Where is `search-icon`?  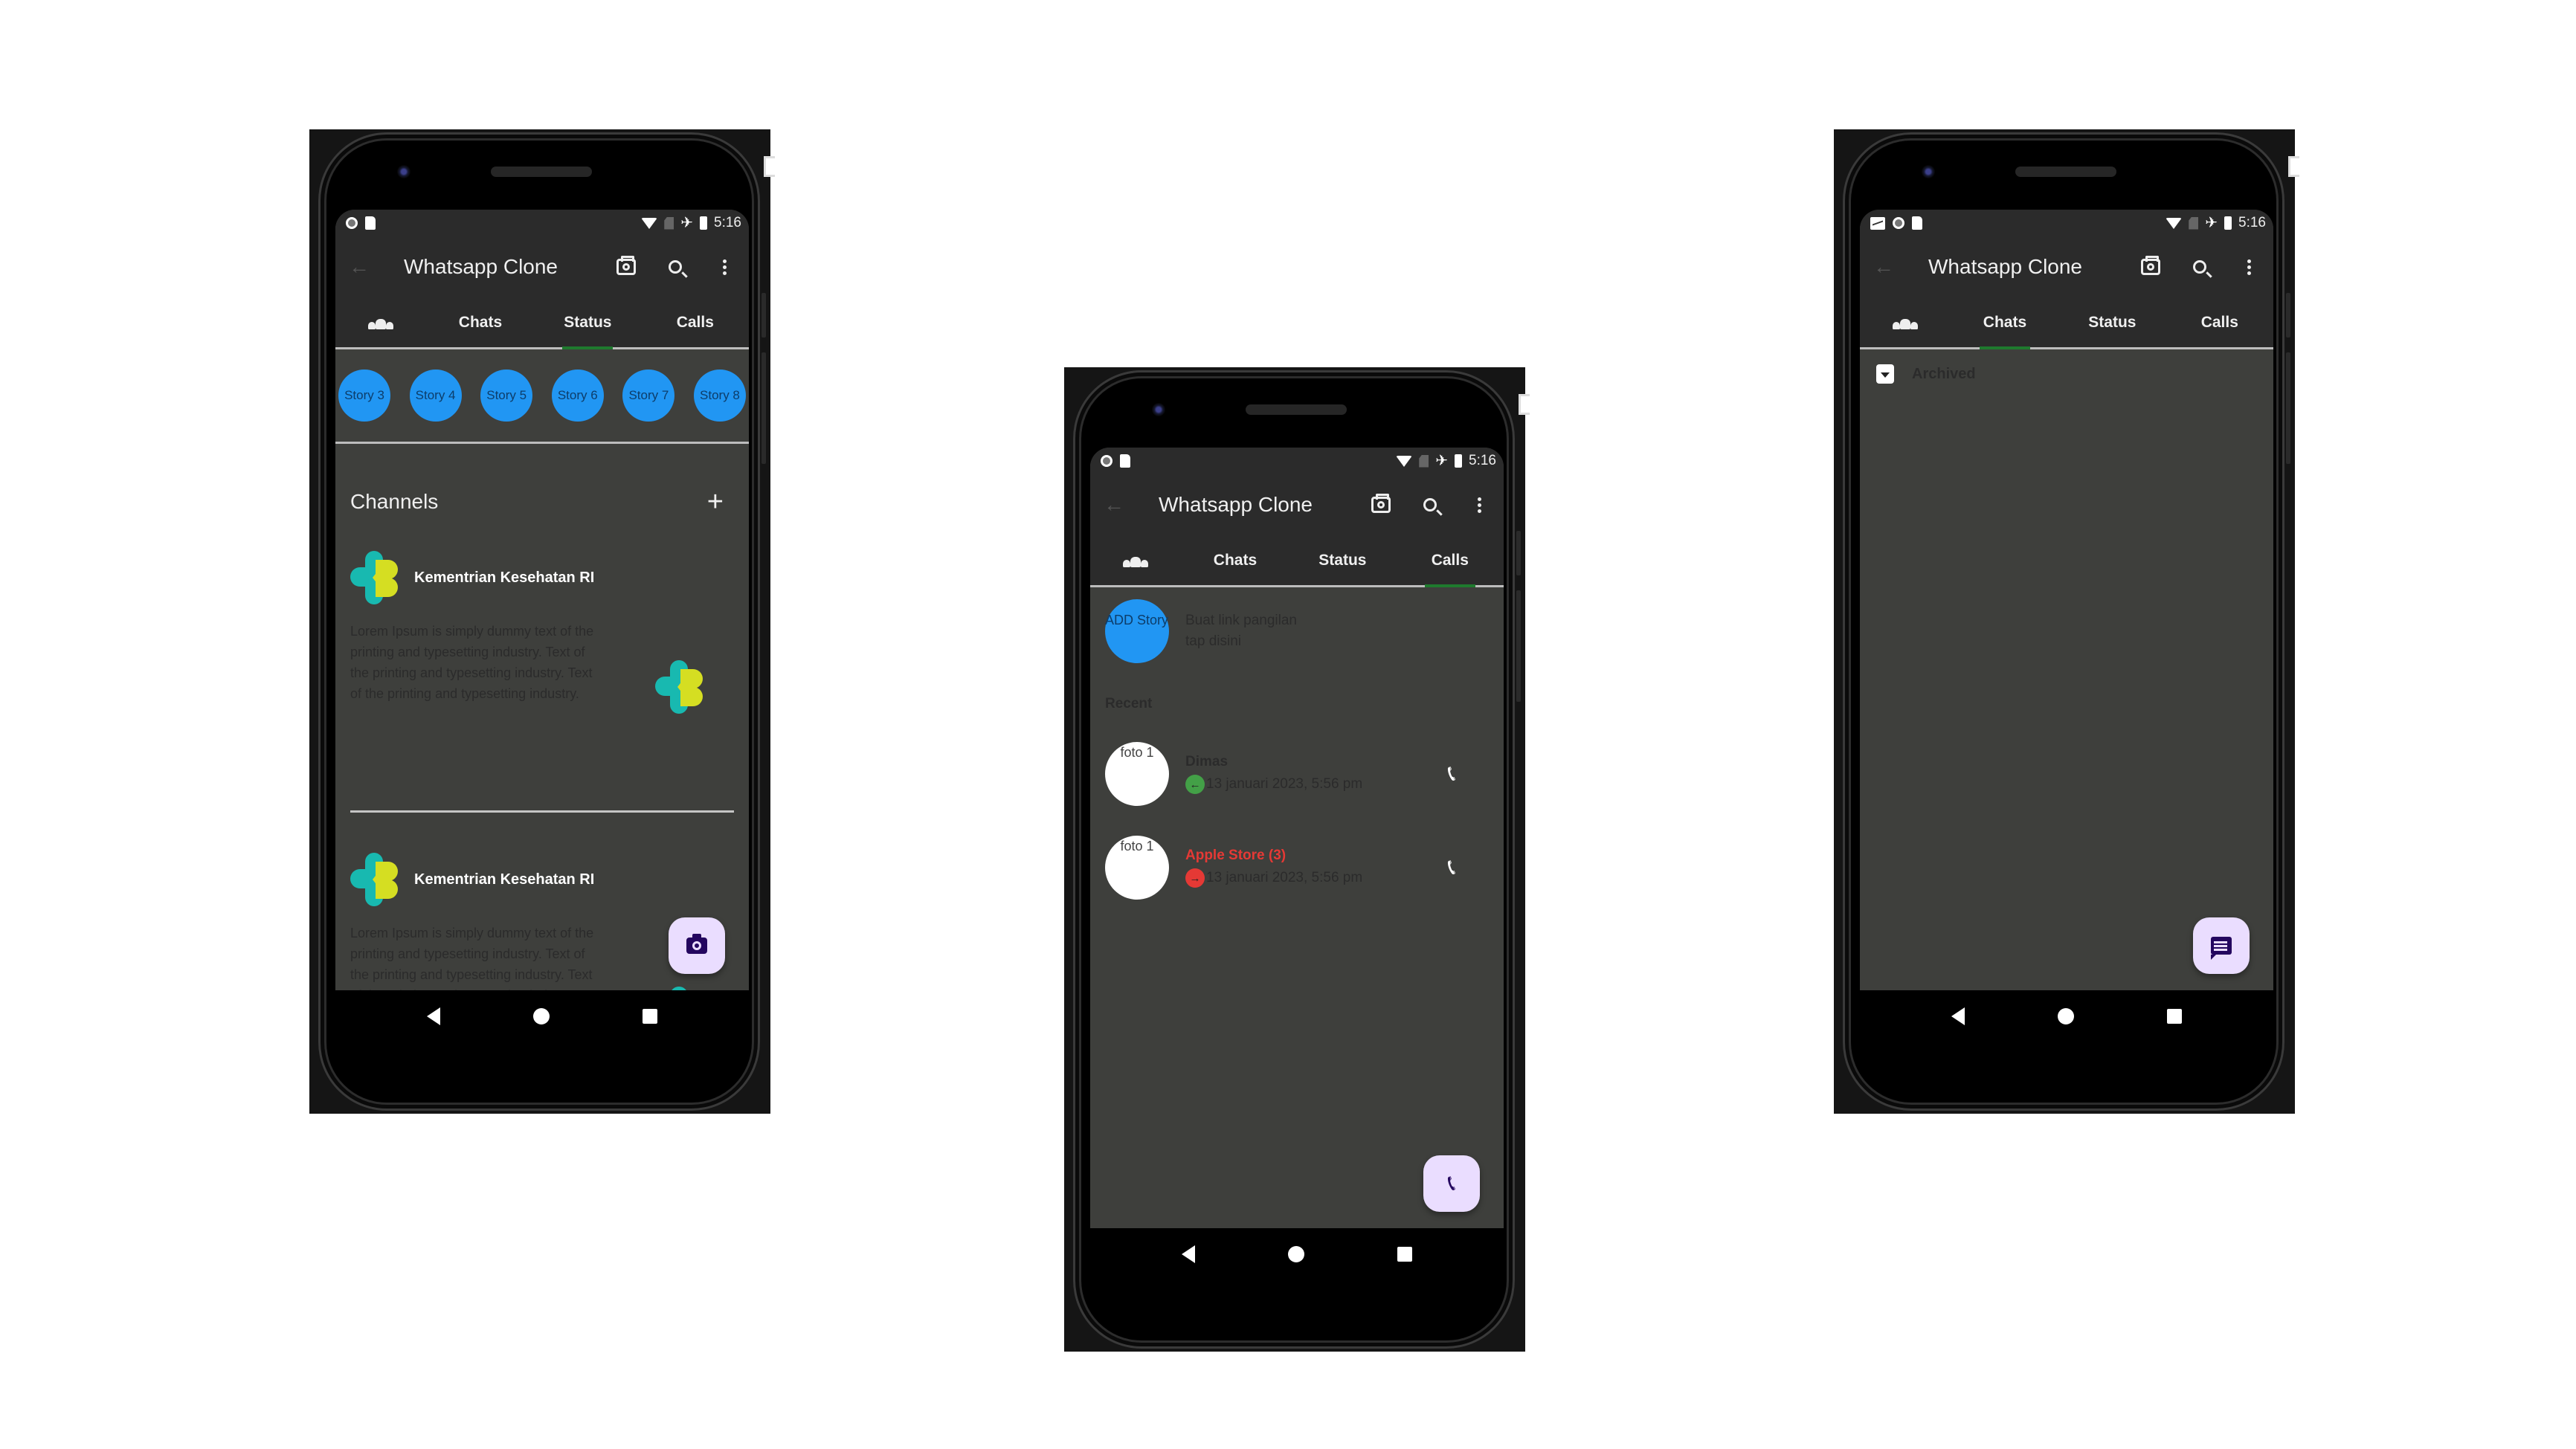
search-icon is located at coordinates (1430, 504).